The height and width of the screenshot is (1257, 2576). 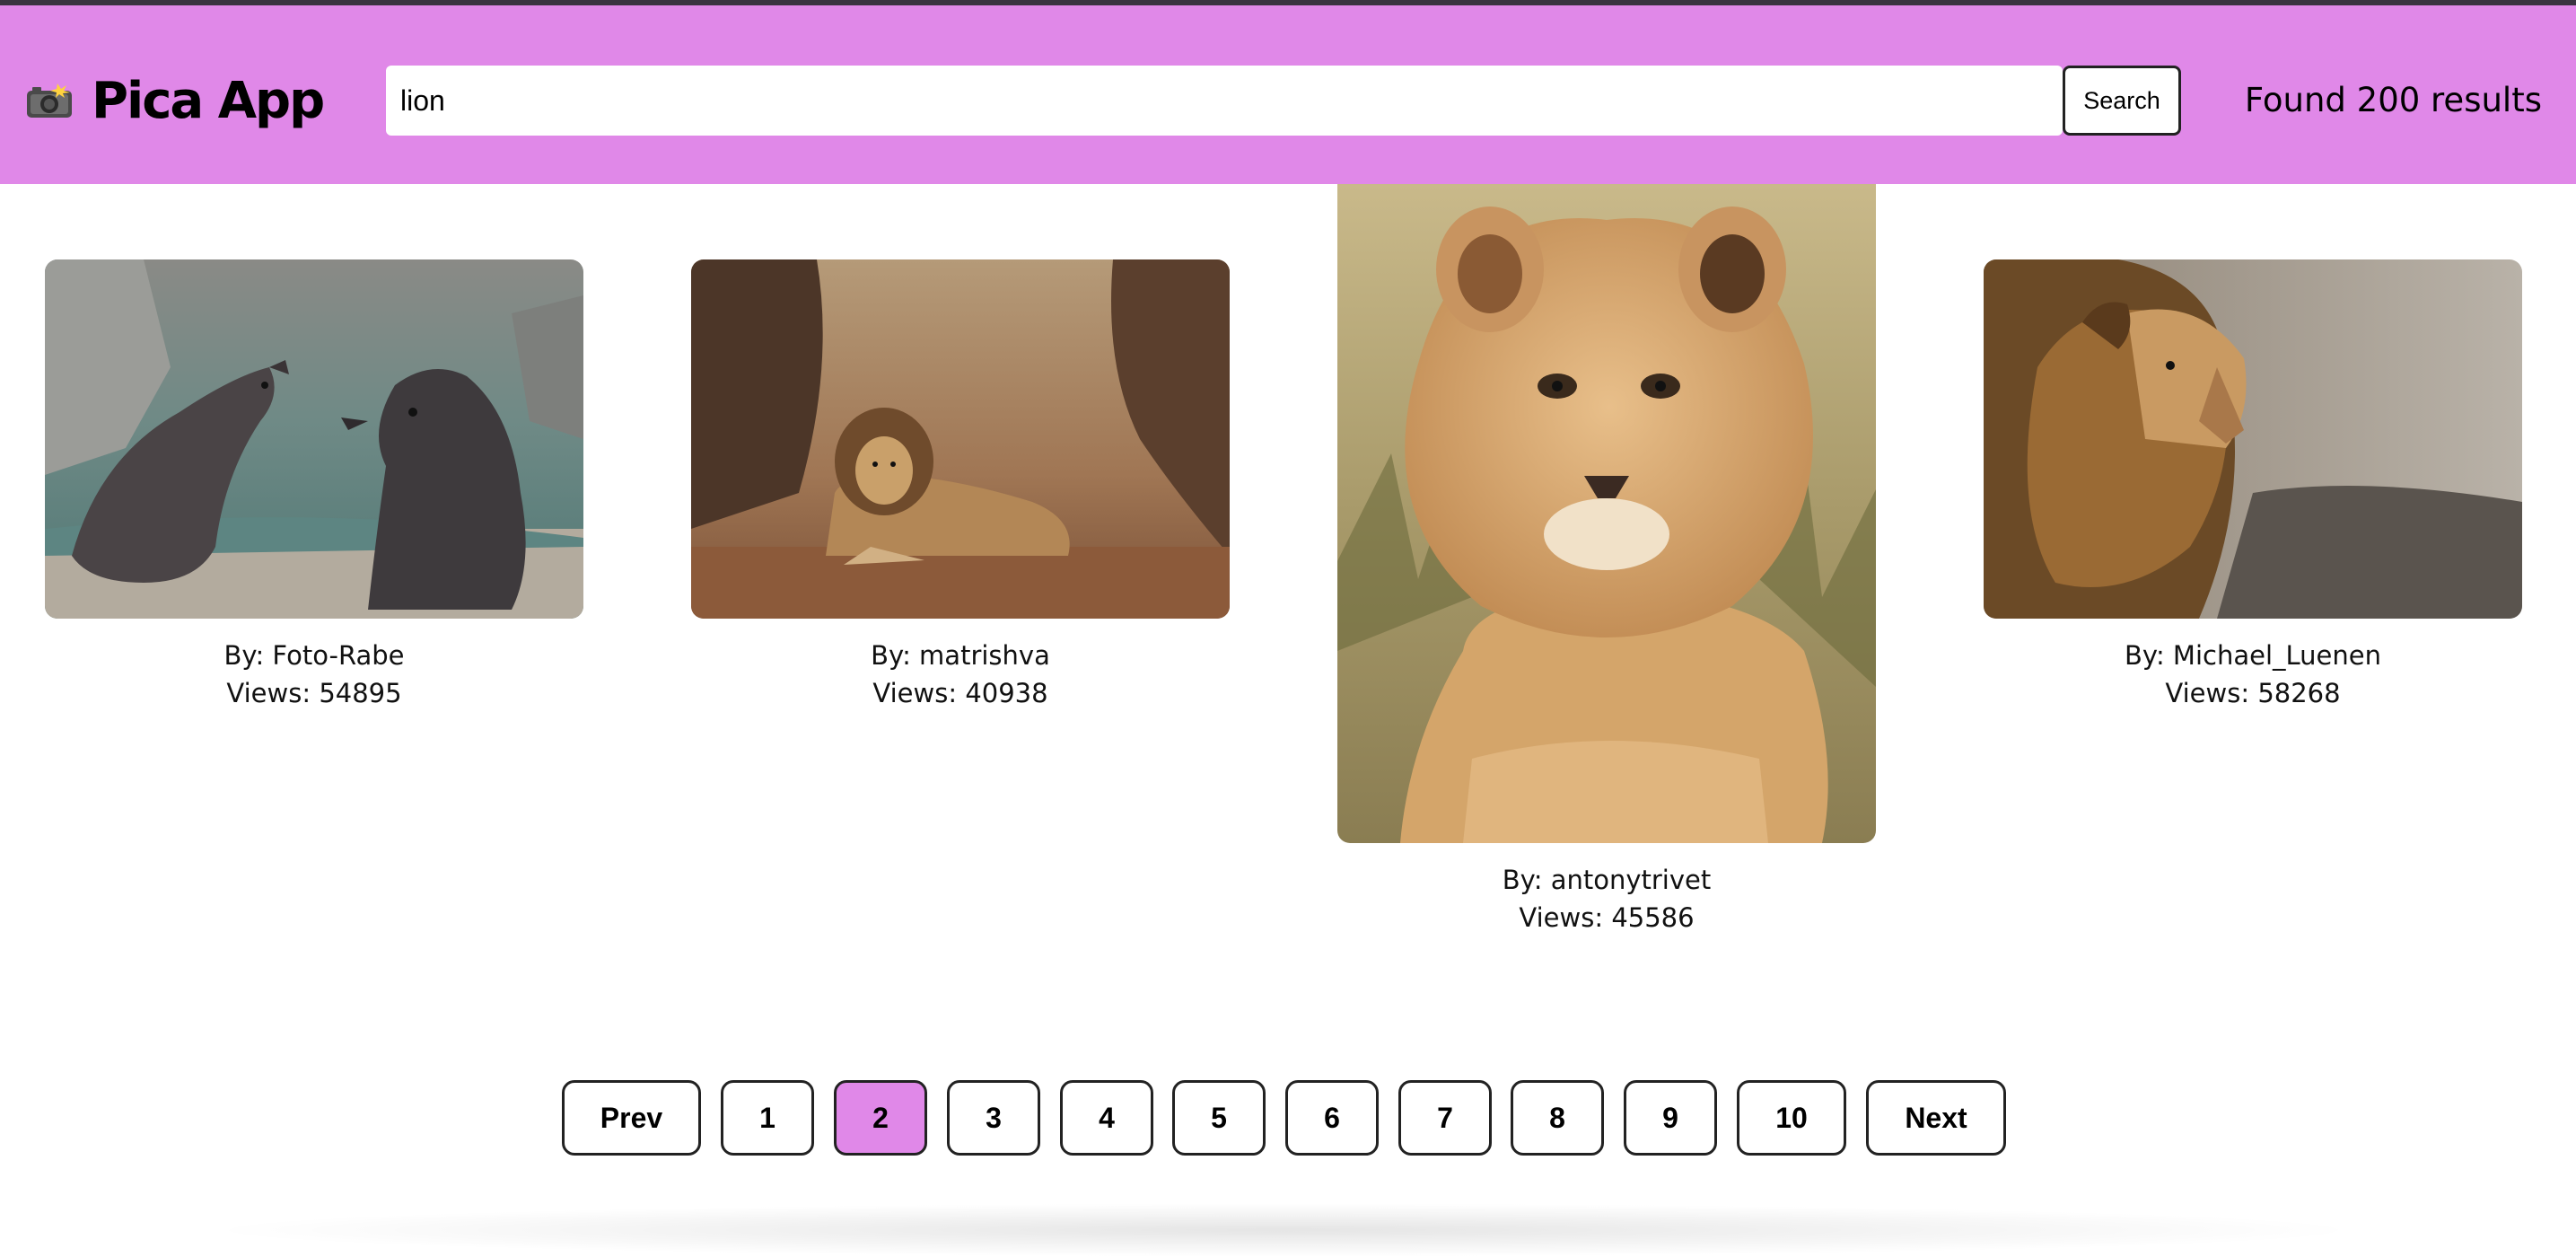 What do you see at coordinates (314, 693) in the screenshot?
I see `card-views: Views: 54895` at bounding box center [314, 693].